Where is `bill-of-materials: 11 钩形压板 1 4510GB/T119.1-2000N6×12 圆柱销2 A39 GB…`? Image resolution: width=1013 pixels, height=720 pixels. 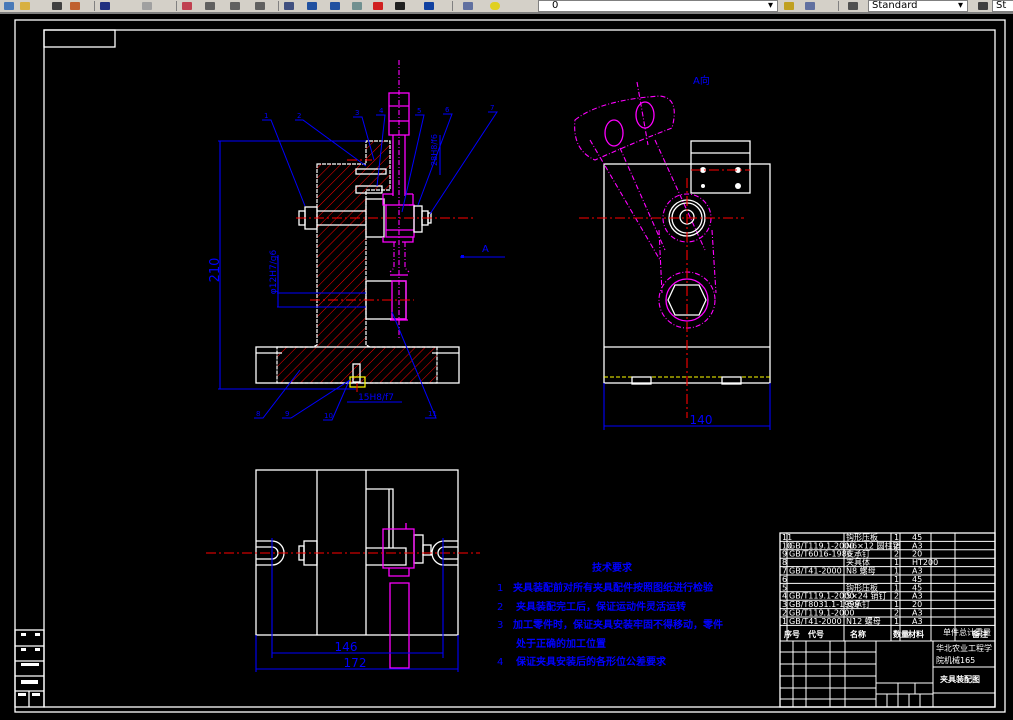
bill-of-materials: 11 钩形压板 1 4510GB/T119.1-2000N6×12 圆柱销2 A39 GB… is located at coordinates (887, 620).